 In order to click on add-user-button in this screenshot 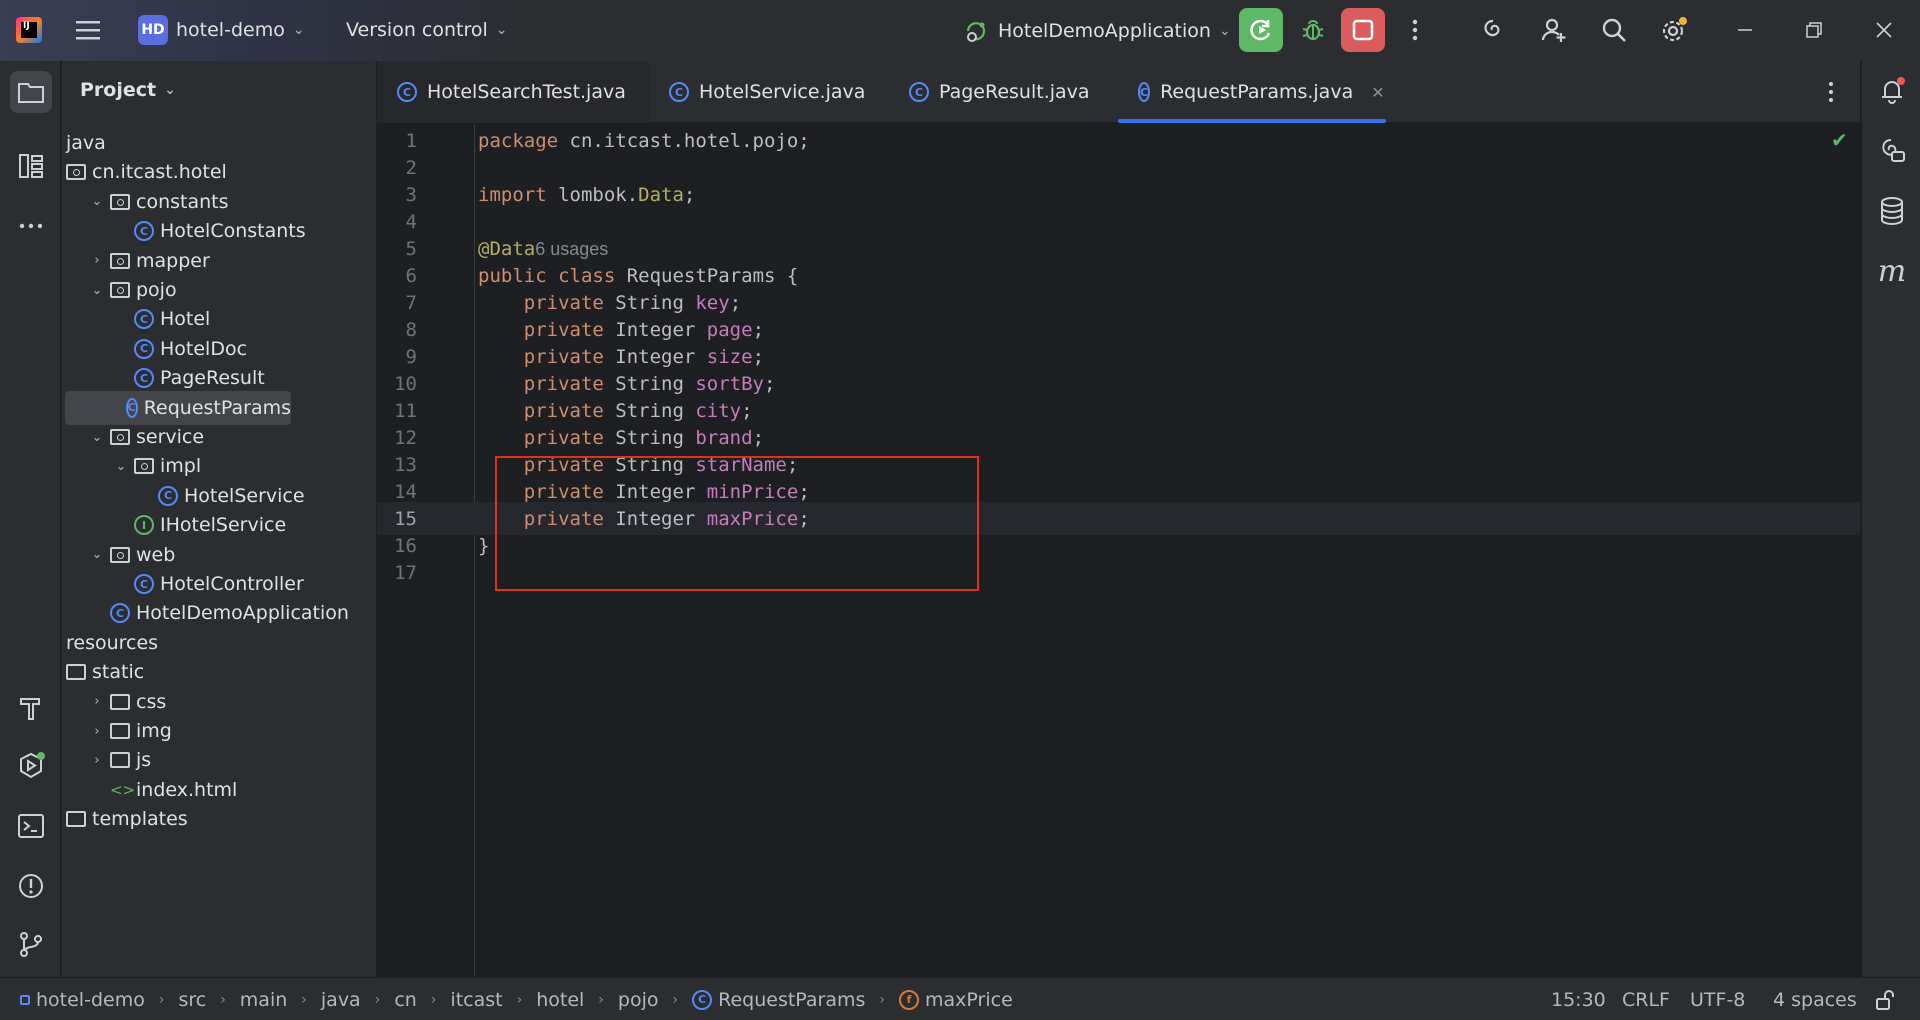, I will do `click(1554, 30)`.